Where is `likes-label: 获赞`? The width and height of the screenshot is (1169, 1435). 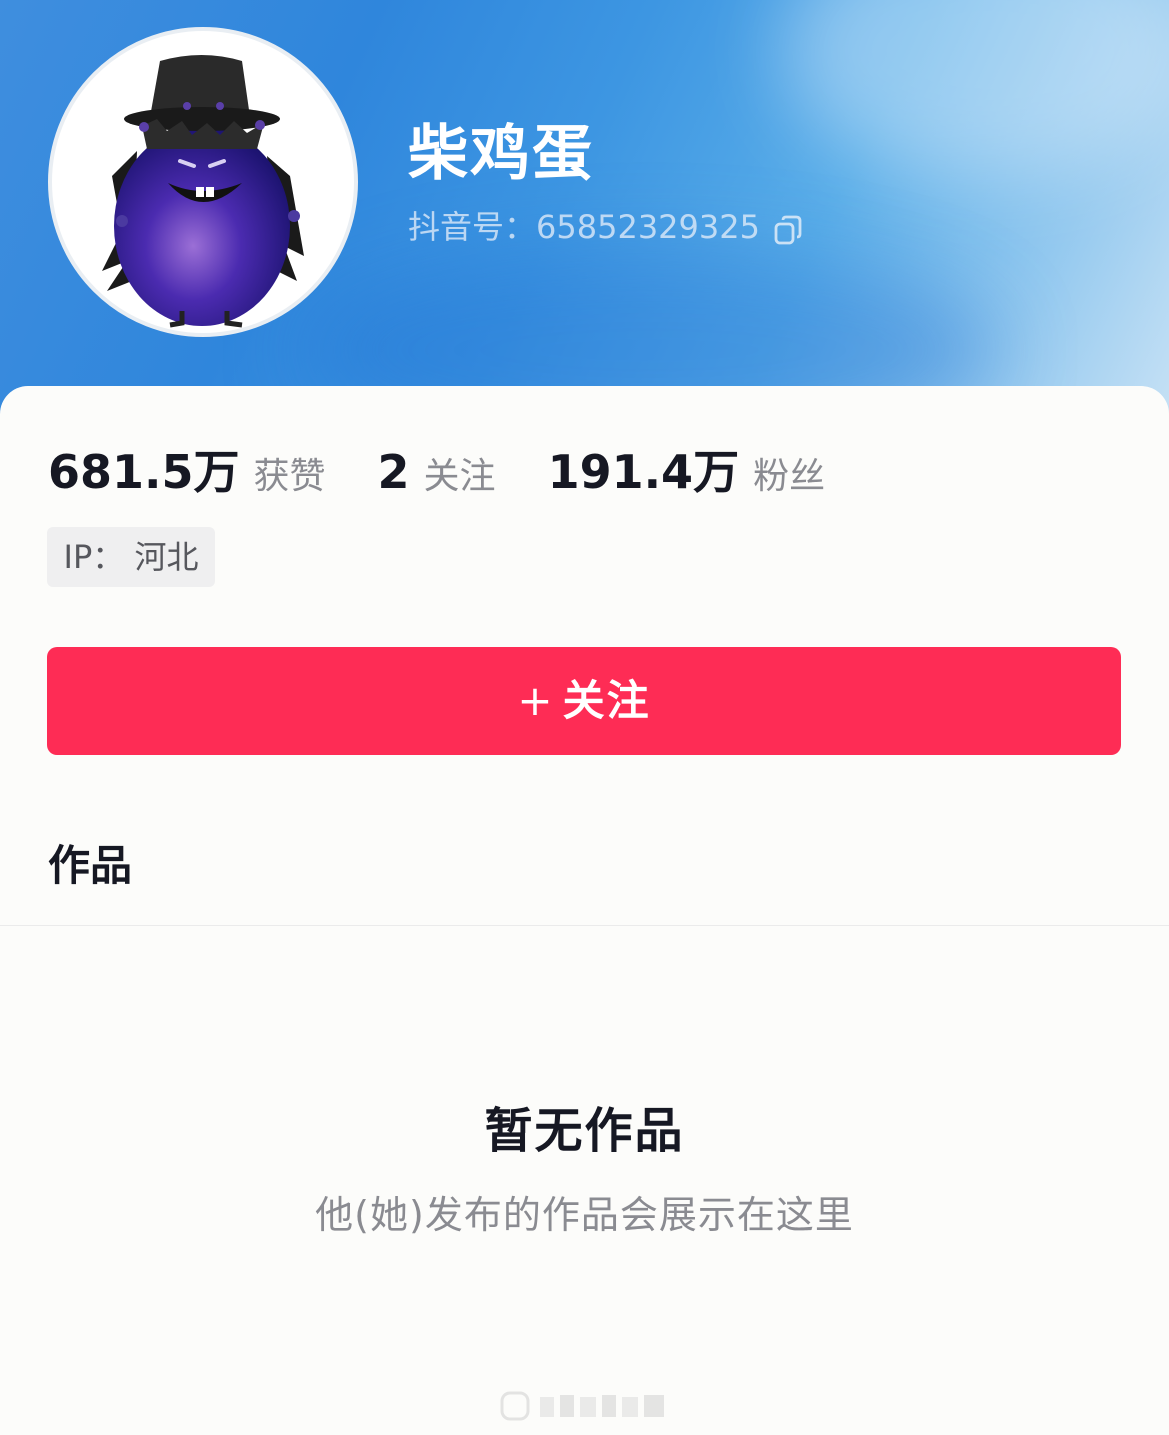 likes-label: 获赞 is located at coordinates (290, 473).